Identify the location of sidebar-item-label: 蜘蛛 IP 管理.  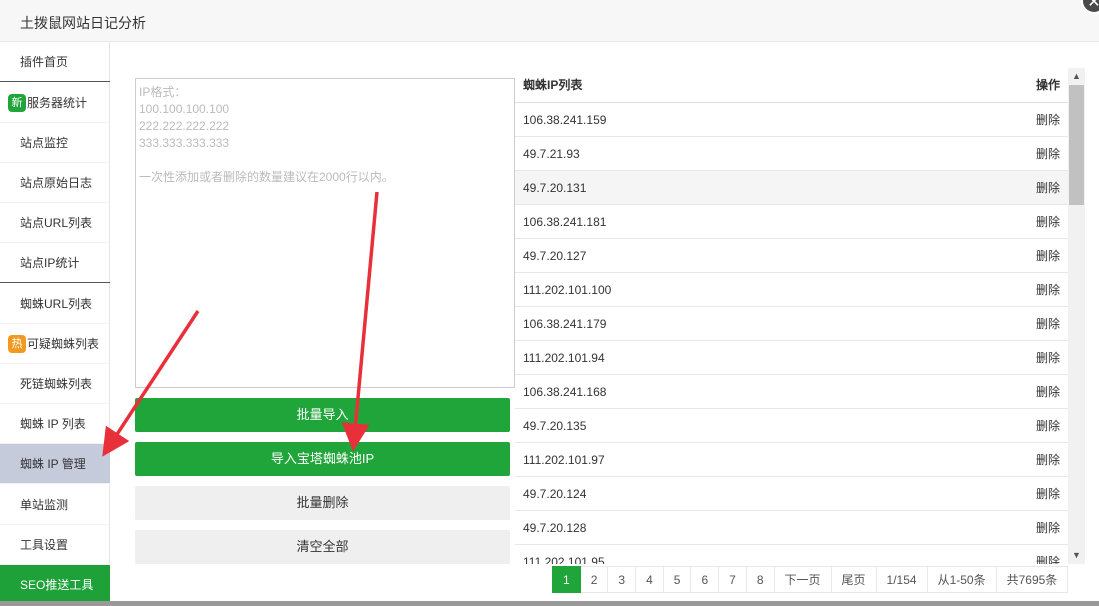
(53, 464).